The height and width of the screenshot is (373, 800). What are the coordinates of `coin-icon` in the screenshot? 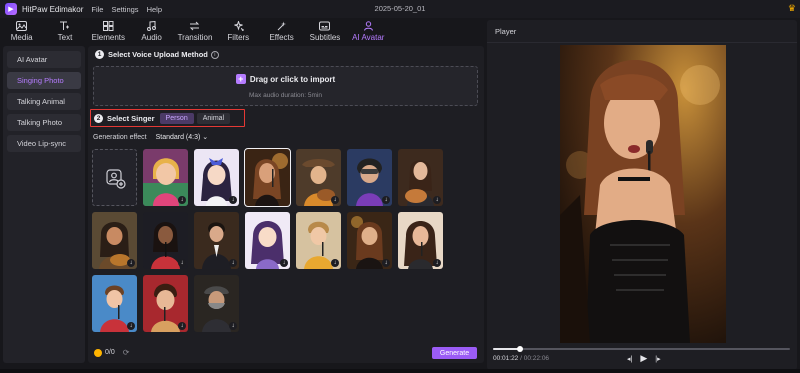 It's located at (98, 352).